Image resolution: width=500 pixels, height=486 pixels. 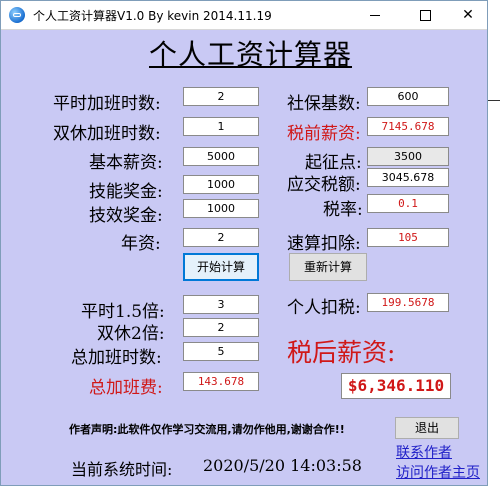 I want to click on base-salary-input: 5000, so click(x=221, y=156).